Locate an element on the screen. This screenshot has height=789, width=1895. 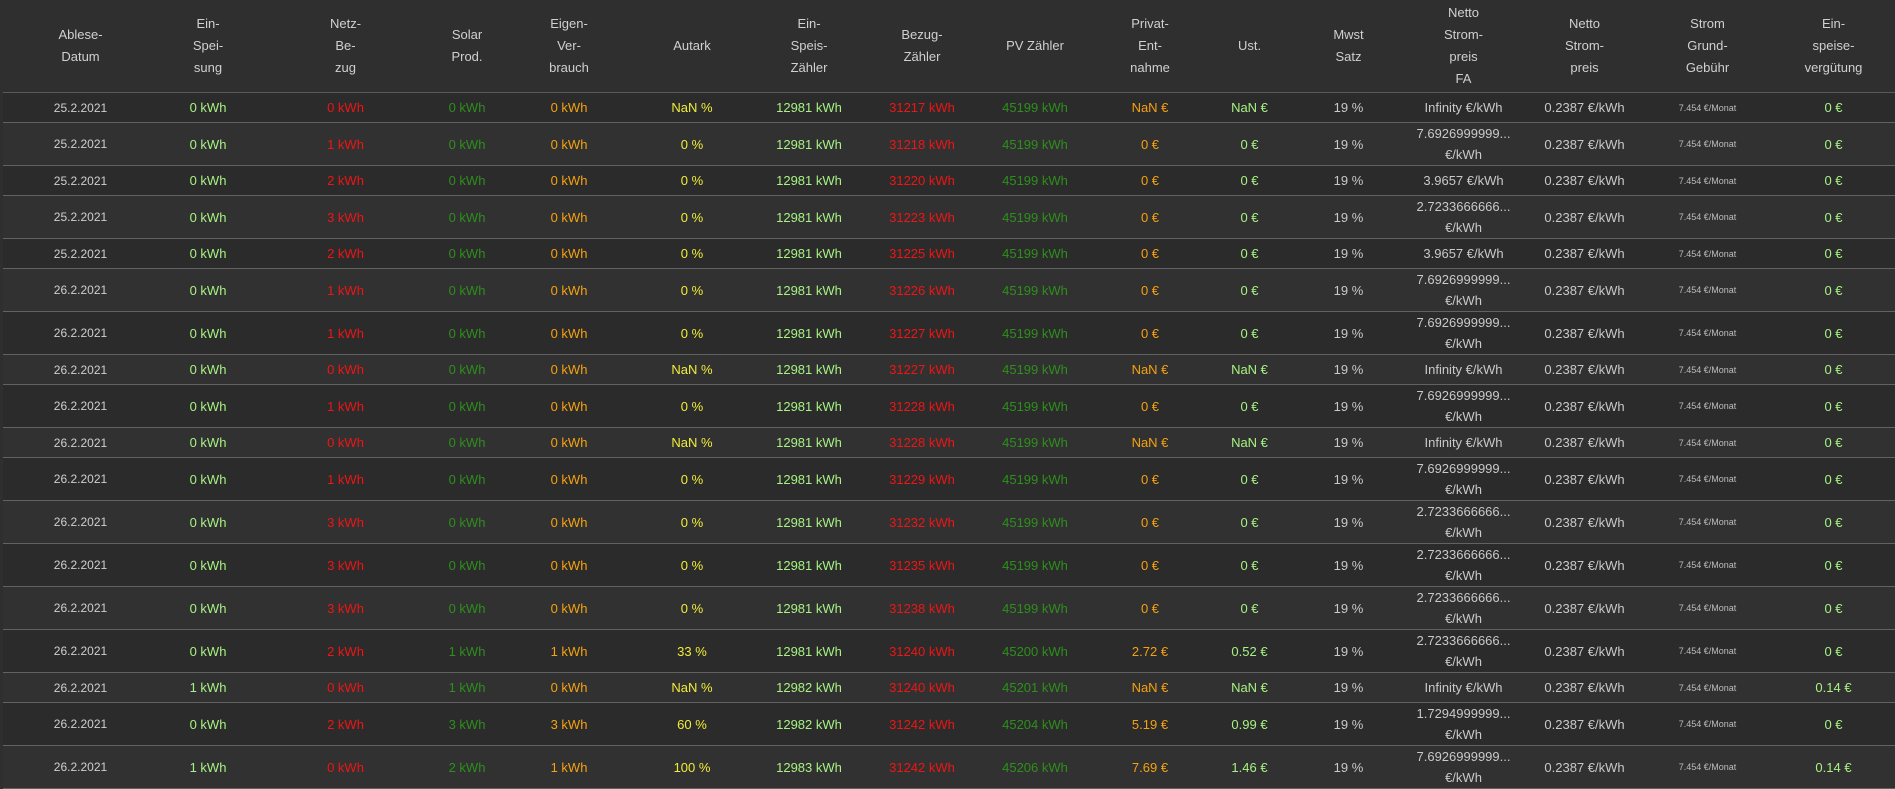
cell-pvzaehler: 45206 kWh is located at coordinates (1035, 767).